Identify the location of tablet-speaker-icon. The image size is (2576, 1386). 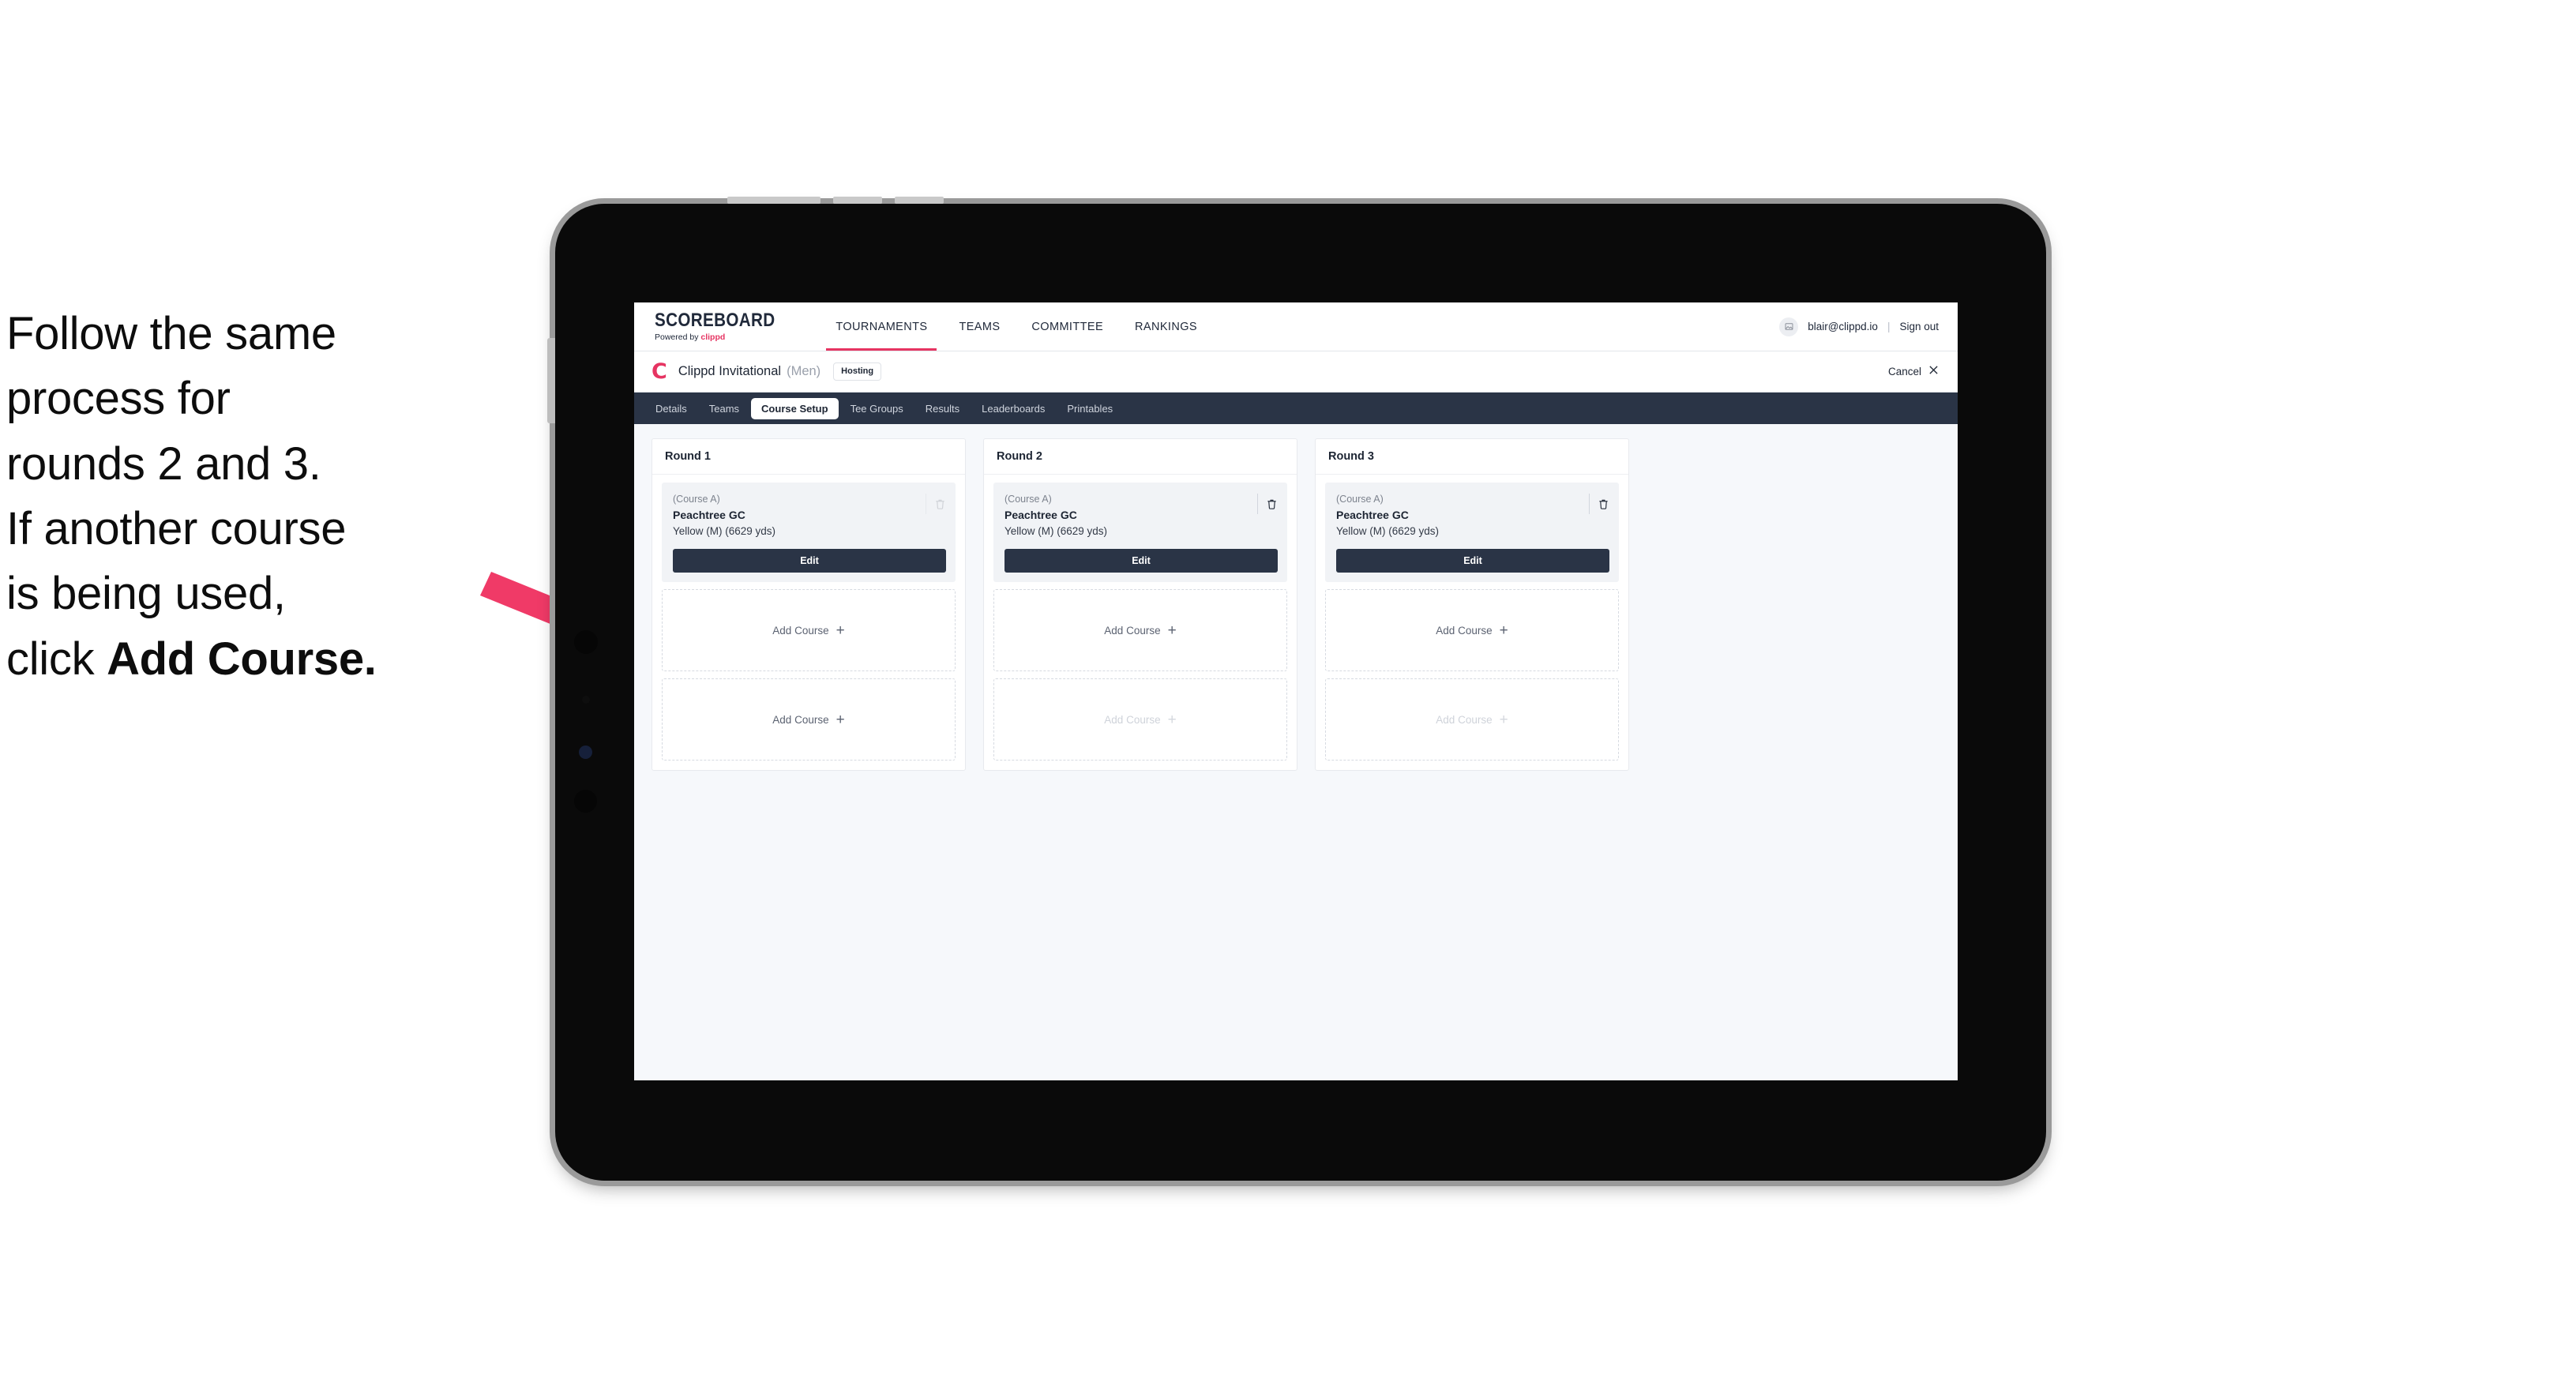
(585, 801).